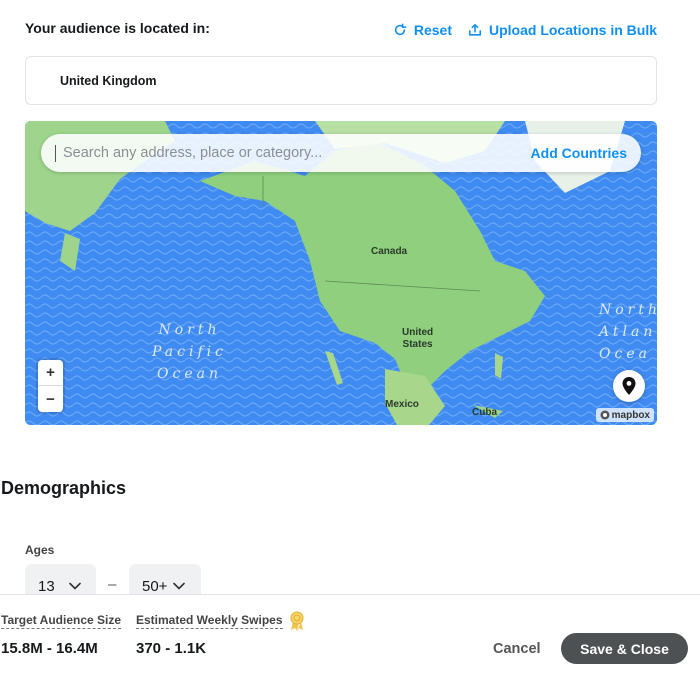 This screenshot has height=679, width=700. Describe the element at coordinates (297, 153) in the screenshot. I see `map-search-input` at that location.